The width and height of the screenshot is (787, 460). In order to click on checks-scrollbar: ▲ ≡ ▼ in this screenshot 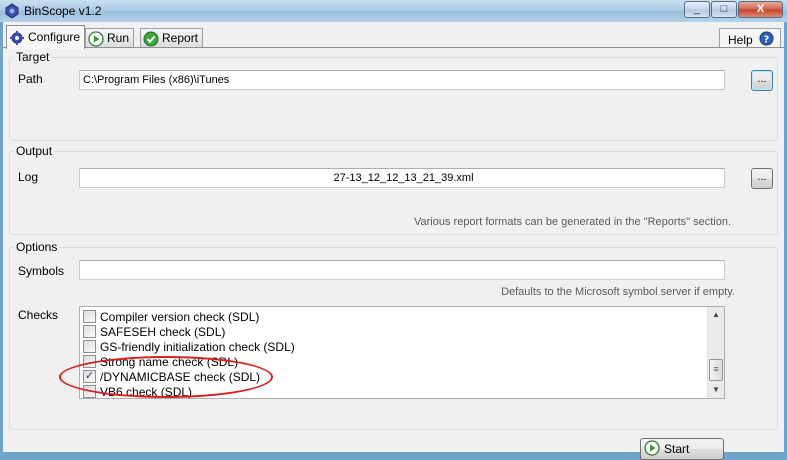, I will do `click(715, 352)`.